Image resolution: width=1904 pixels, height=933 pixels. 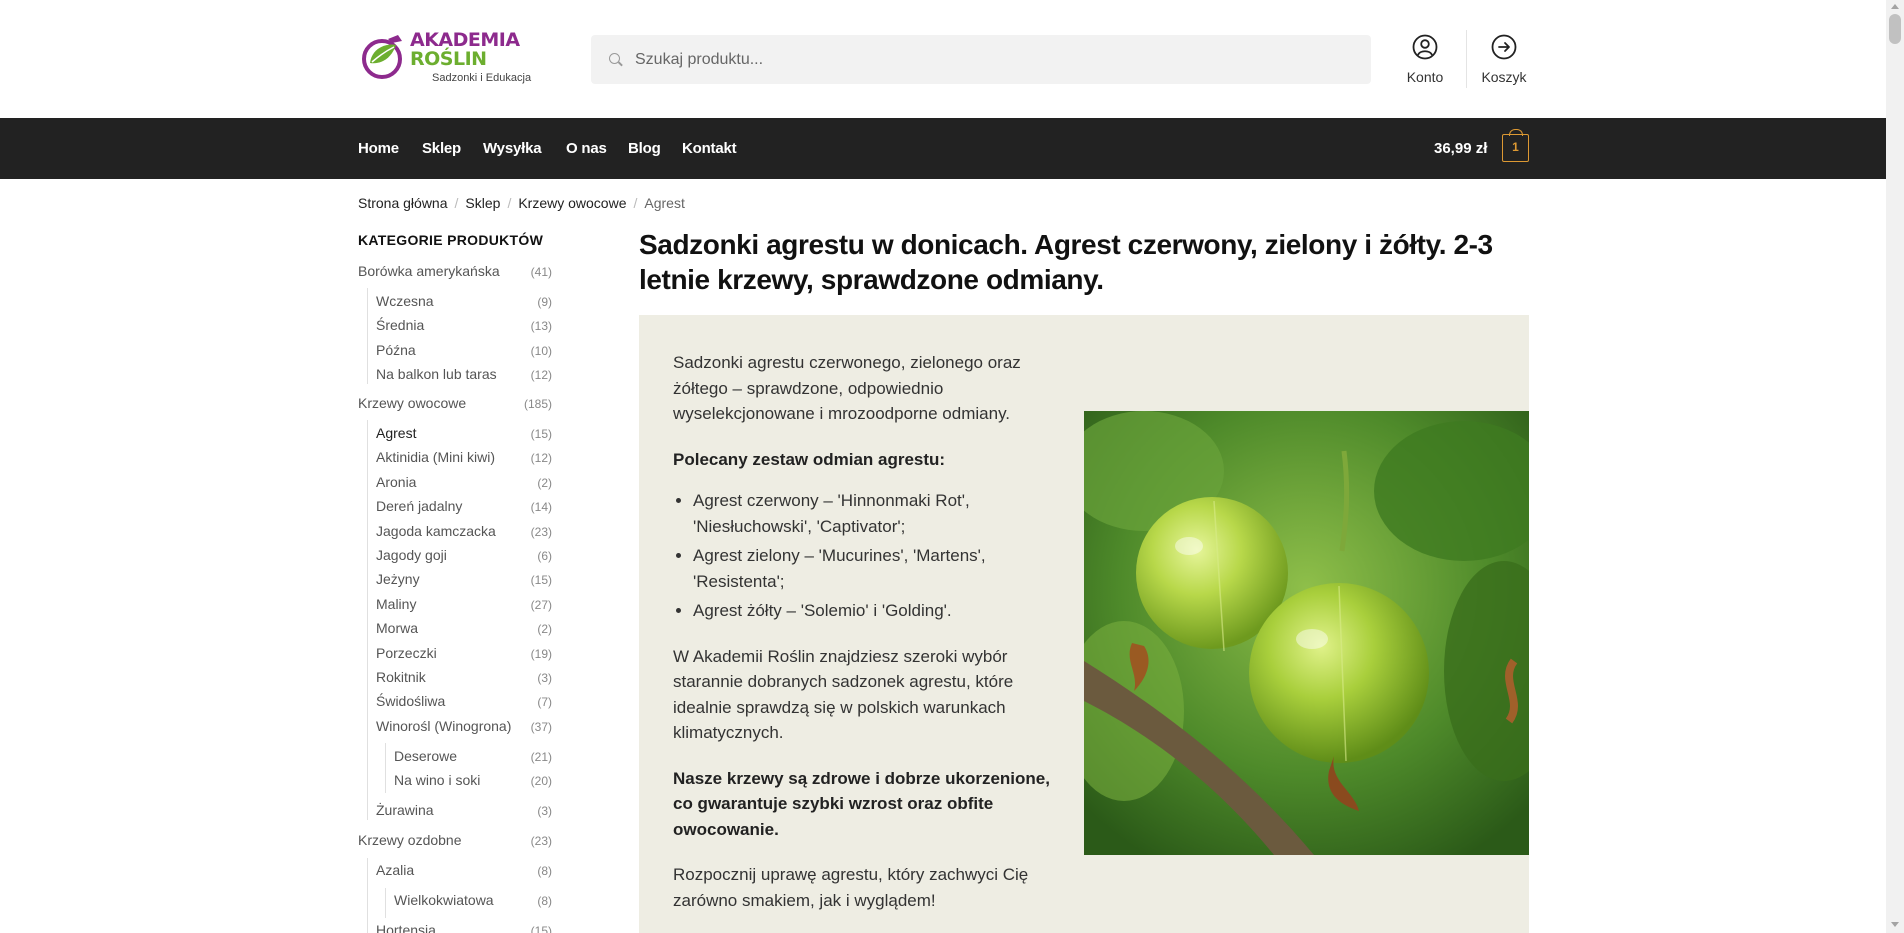 I want to click on category-count: (37), so click(x=541, y=727).